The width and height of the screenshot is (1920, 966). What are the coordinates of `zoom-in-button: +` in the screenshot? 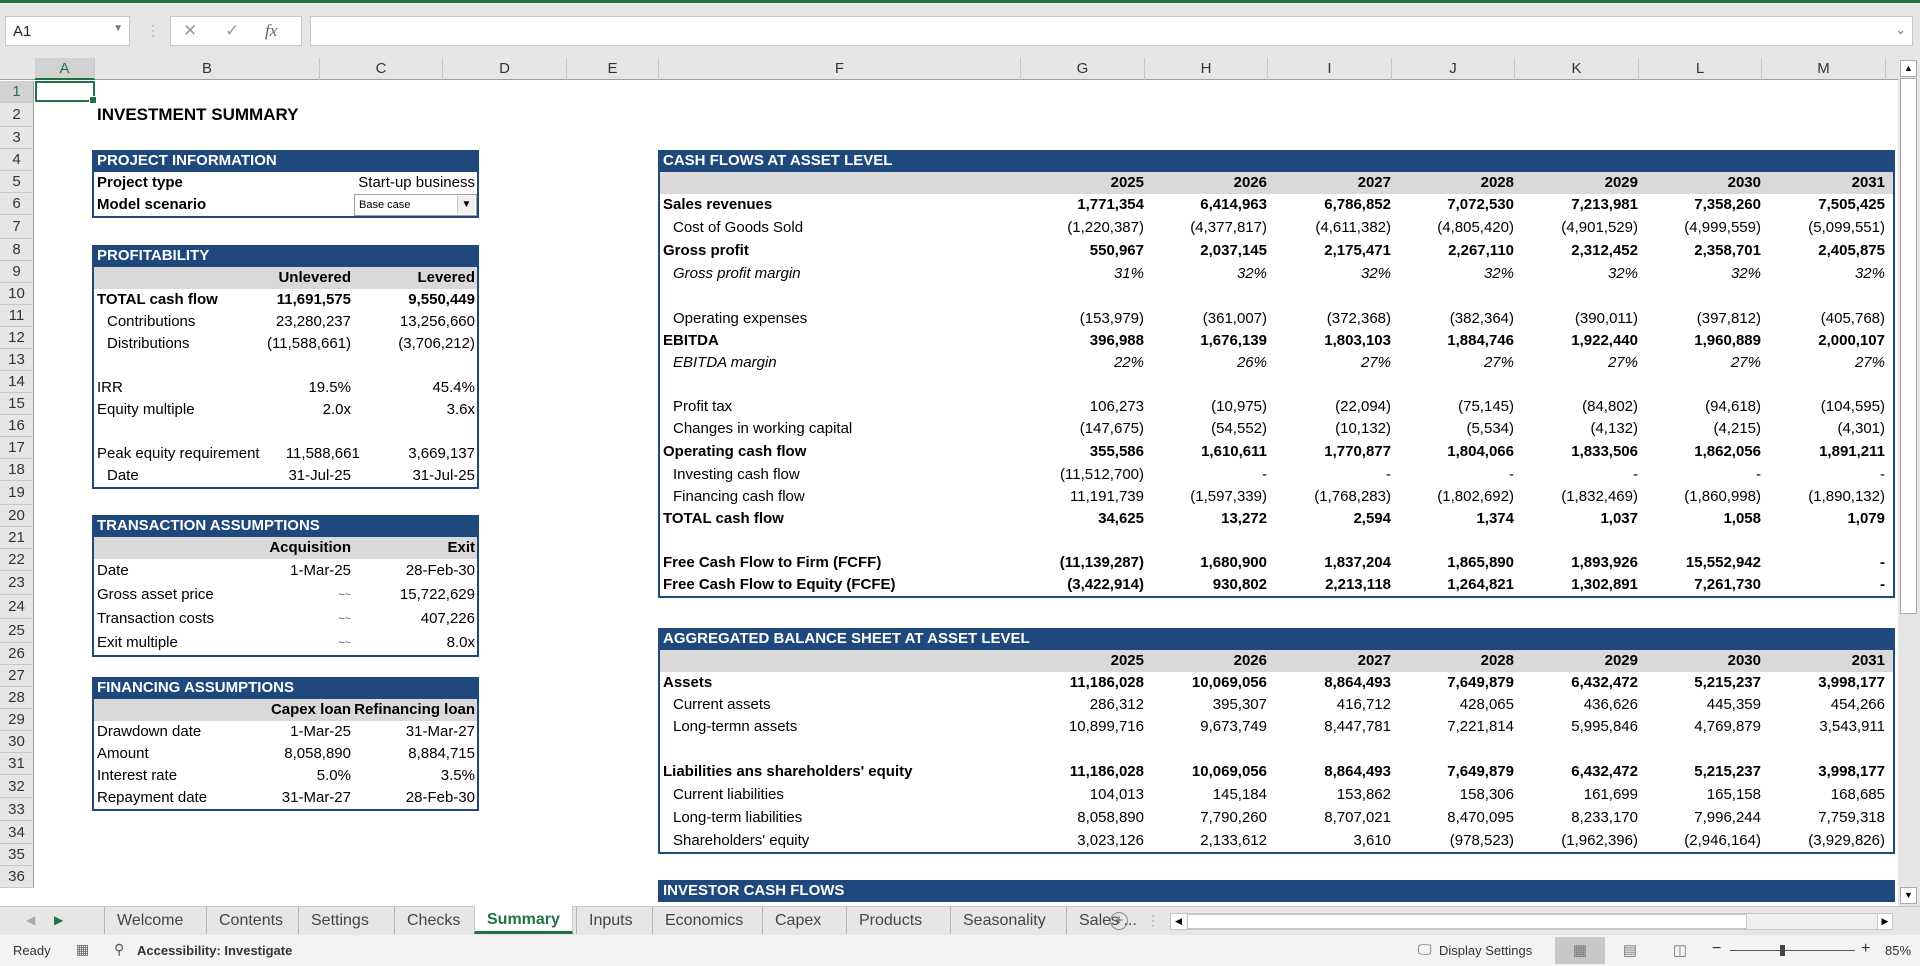 It's located at (1865, 949).